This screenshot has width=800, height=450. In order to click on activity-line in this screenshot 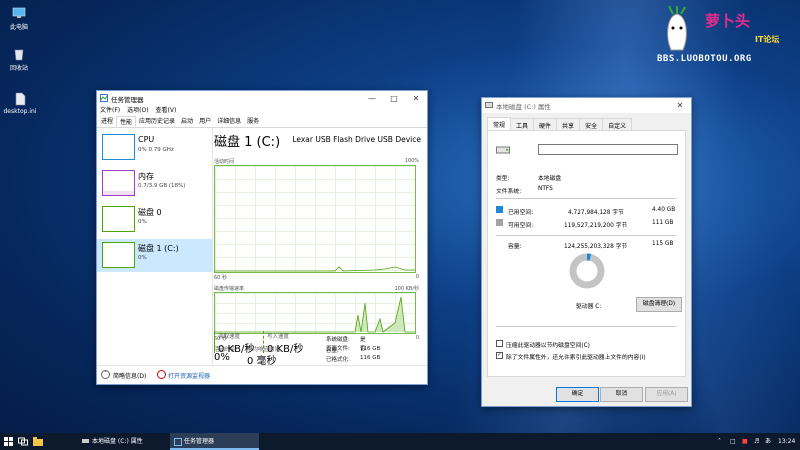, I will do `click(315, 269)`.